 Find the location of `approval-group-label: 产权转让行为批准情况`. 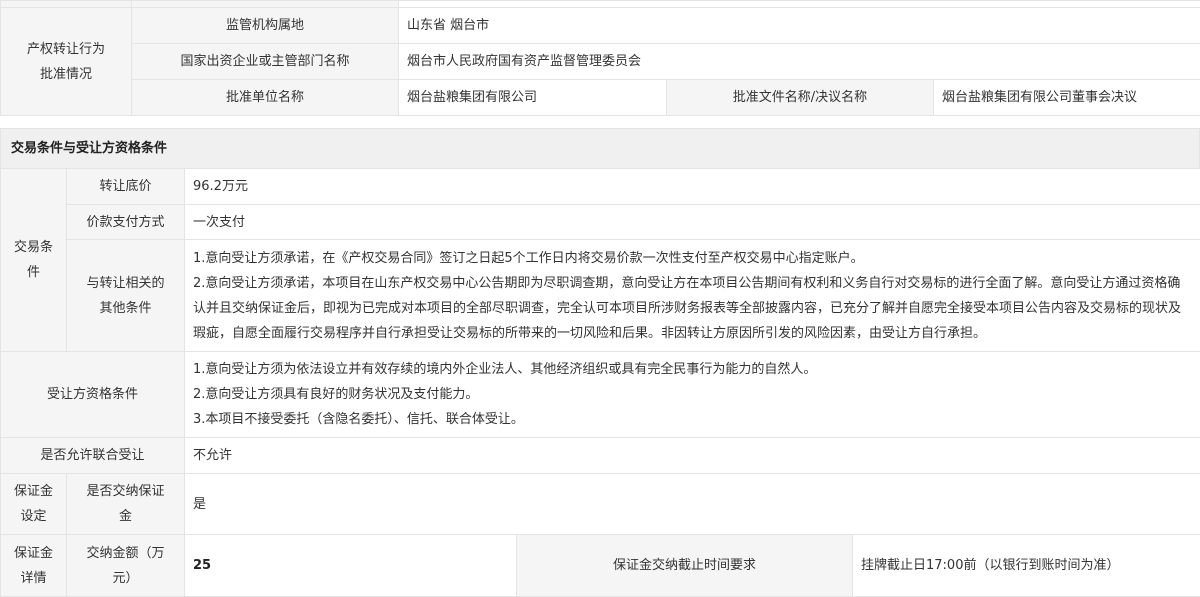

approval-group-label: 产权转让行为批准情况 is located at coordinates (66, 62).